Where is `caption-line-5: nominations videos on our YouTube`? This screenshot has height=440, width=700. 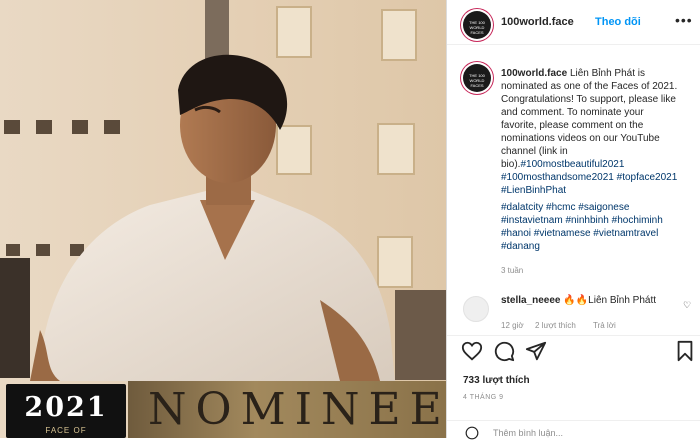
caption-line-5: nominations videos on our YouTube is located at coordinates (580, 138).